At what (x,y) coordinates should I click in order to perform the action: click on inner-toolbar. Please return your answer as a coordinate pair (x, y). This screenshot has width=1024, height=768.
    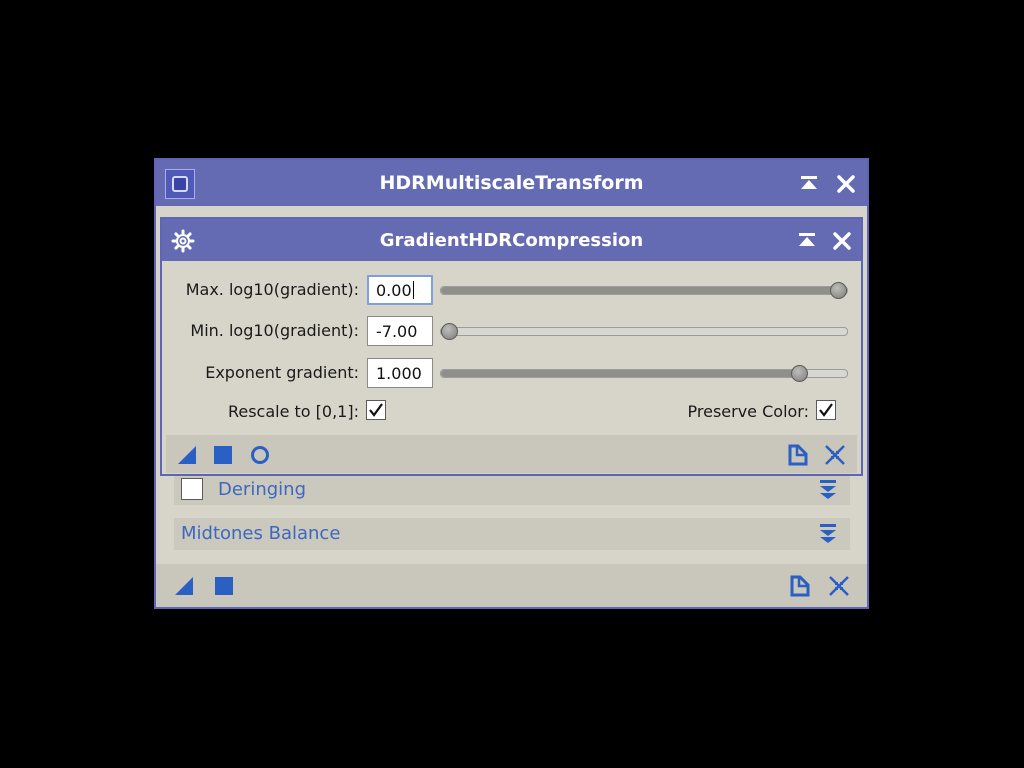
    Looking at the image, I should click on (511, 454).